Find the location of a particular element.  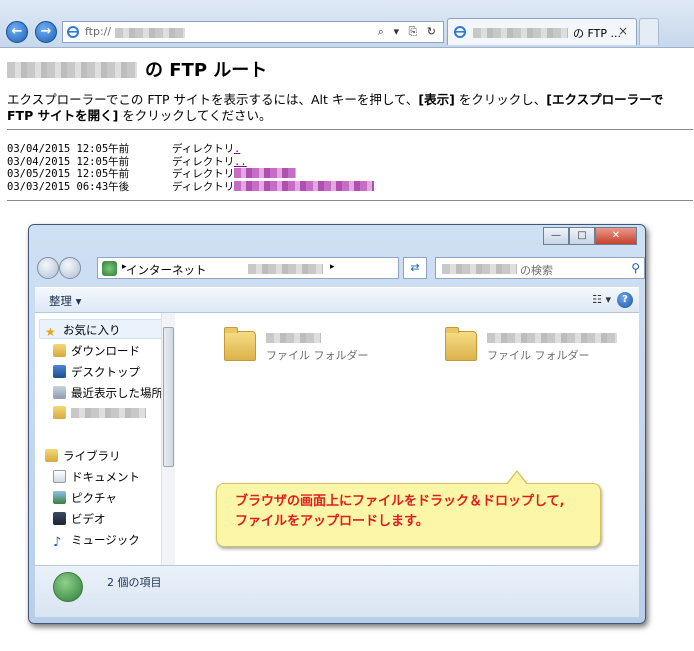

redacted-host is located at coordinates (150, 33).